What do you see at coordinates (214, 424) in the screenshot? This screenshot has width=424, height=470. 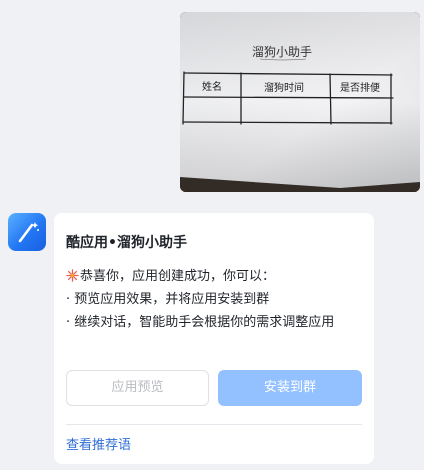 I see `card-divider` at bounding box center [214, 424].